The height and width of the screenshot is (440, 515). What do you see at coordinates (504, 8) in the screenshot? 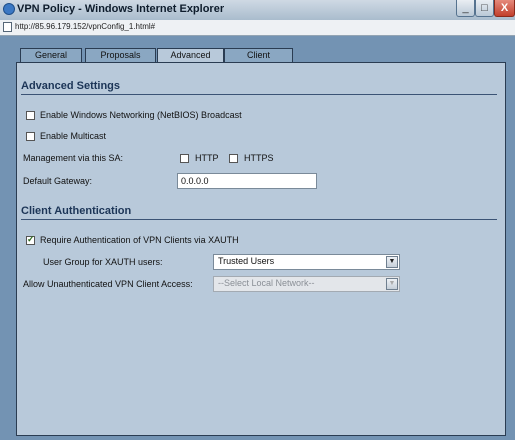
I see `close-button: X` at bounding box center [504, 8].